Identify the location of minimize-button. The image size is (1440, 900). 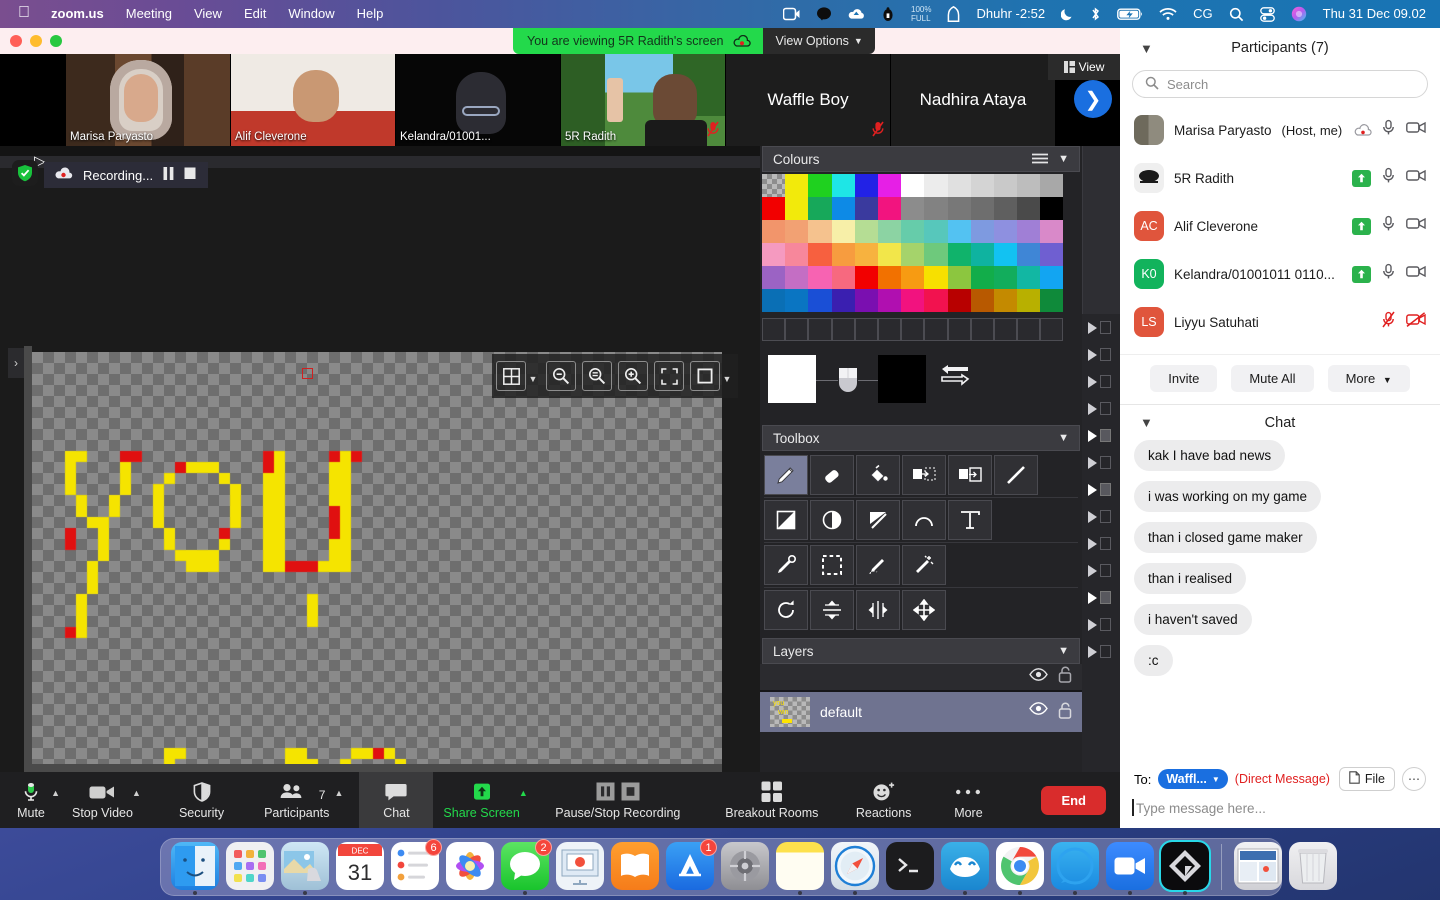
(36, 41).